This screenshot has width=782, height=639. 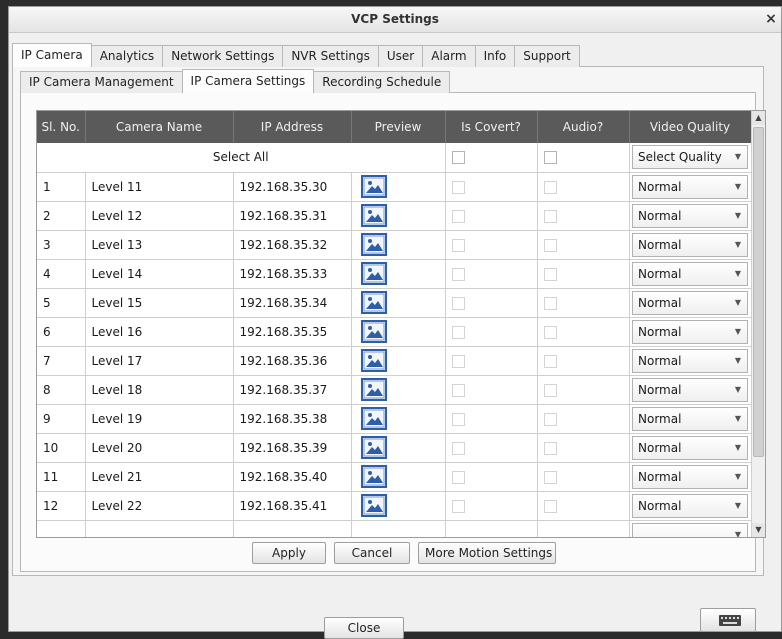 What do you see at coordinates (372, 553) in the screenshot?
I see `cancel-button: Cancel` at bounding box center [372, 553].